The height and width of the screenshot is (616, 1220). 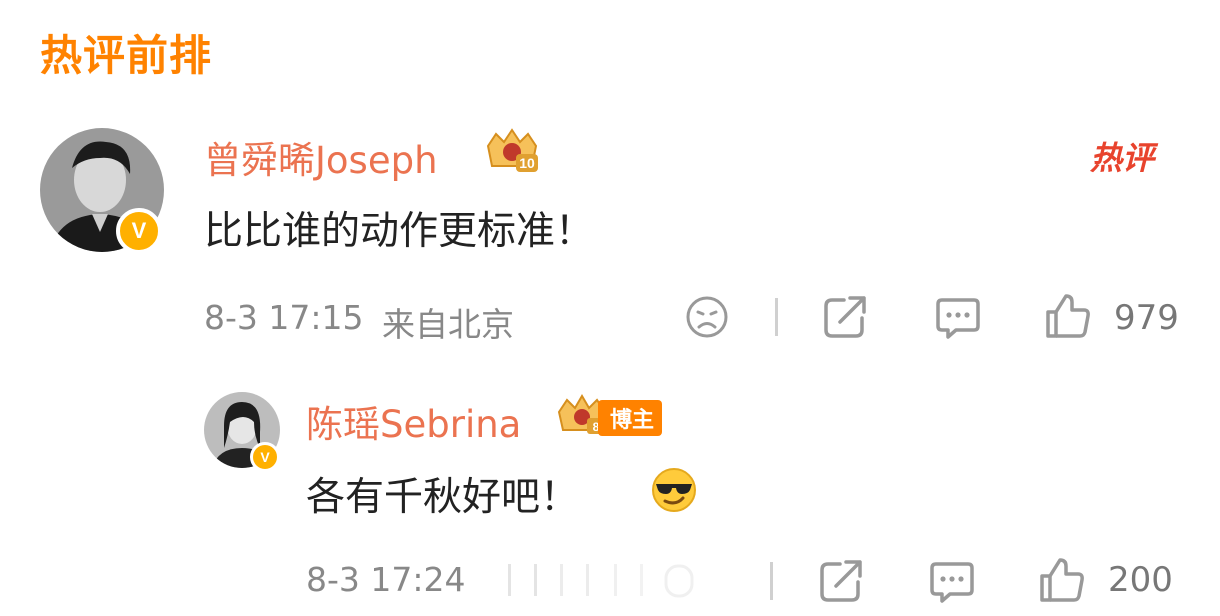 I want to click on sunglasses-emoji, so click(x=674, y=490).